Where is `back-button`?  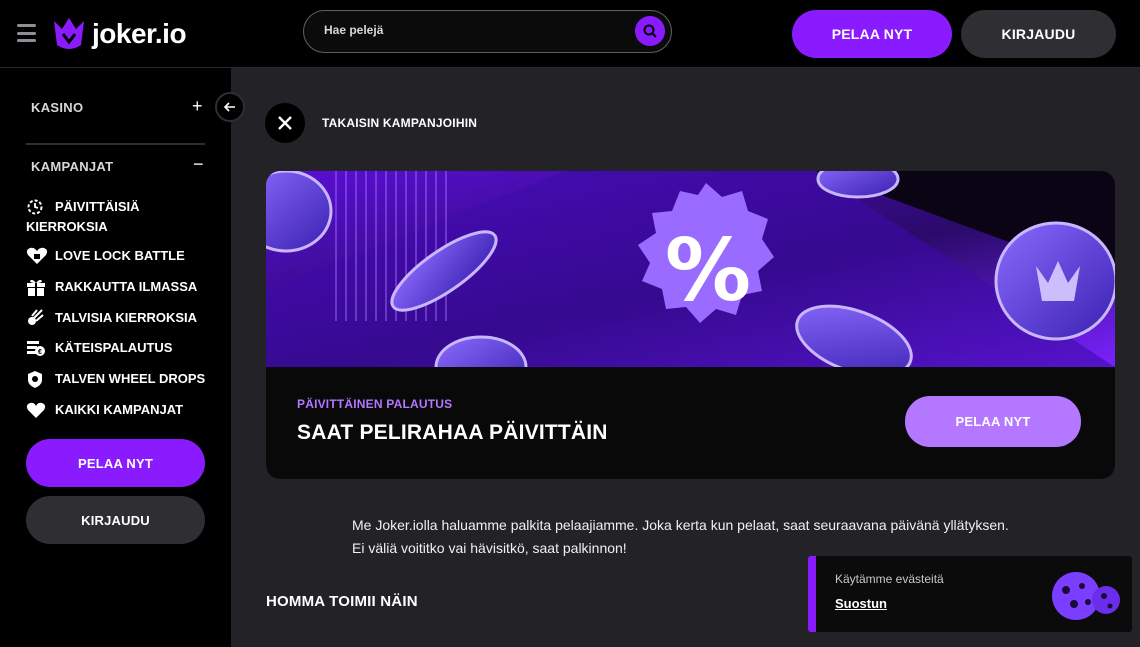
back-button is located at coordinates (285, 123).